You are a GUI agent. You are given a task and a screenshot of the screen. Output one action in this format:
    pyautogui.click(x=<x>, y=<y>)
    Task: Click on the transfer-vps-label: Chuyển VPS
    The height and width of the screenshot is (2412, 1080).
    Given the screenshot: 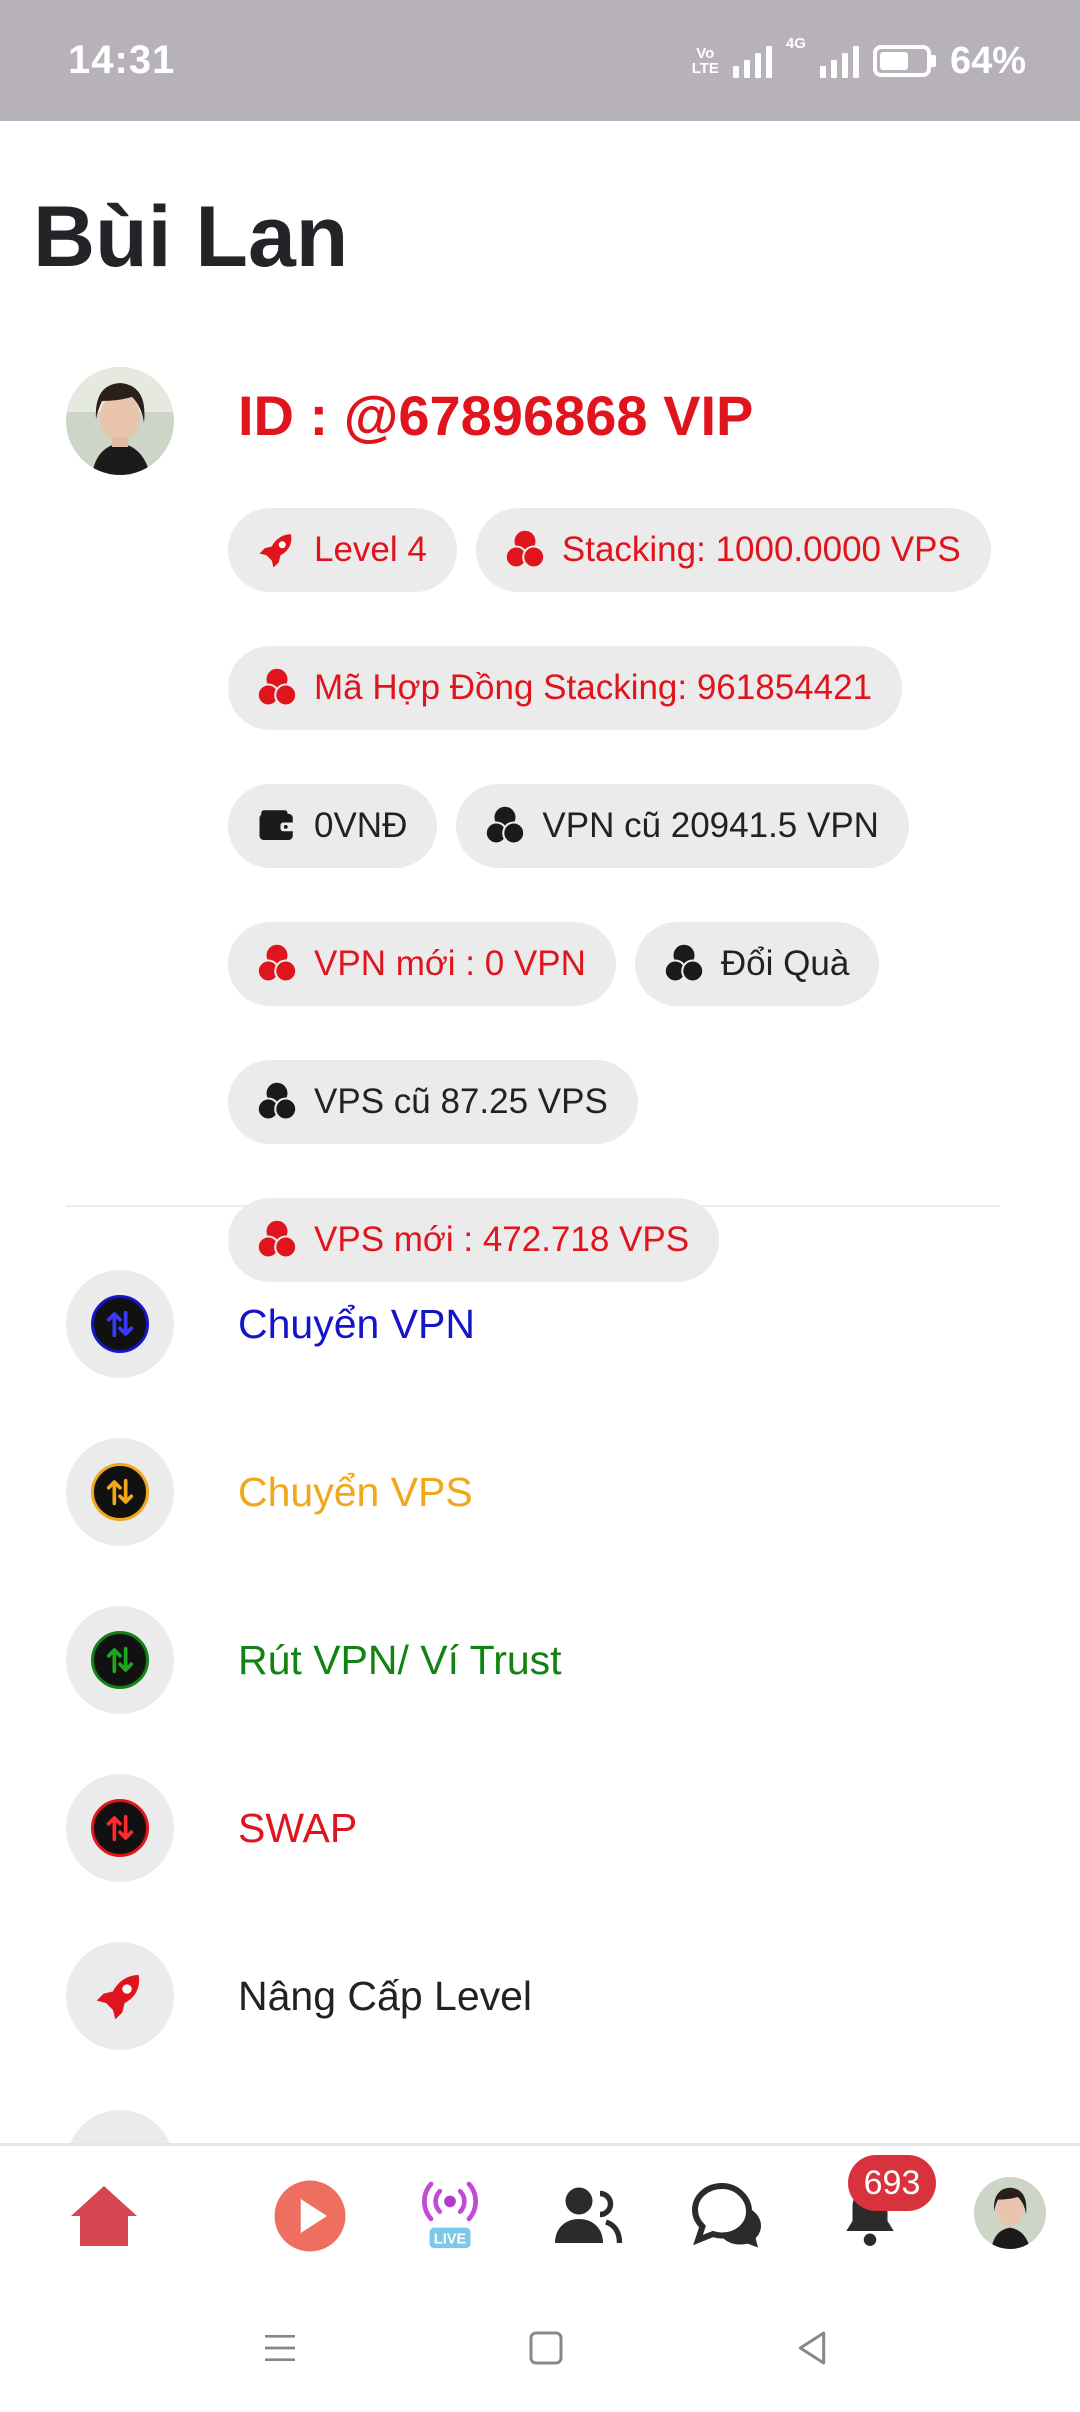 What is the action you would take?
    pyautogui.click(x=355, y=1491)
    